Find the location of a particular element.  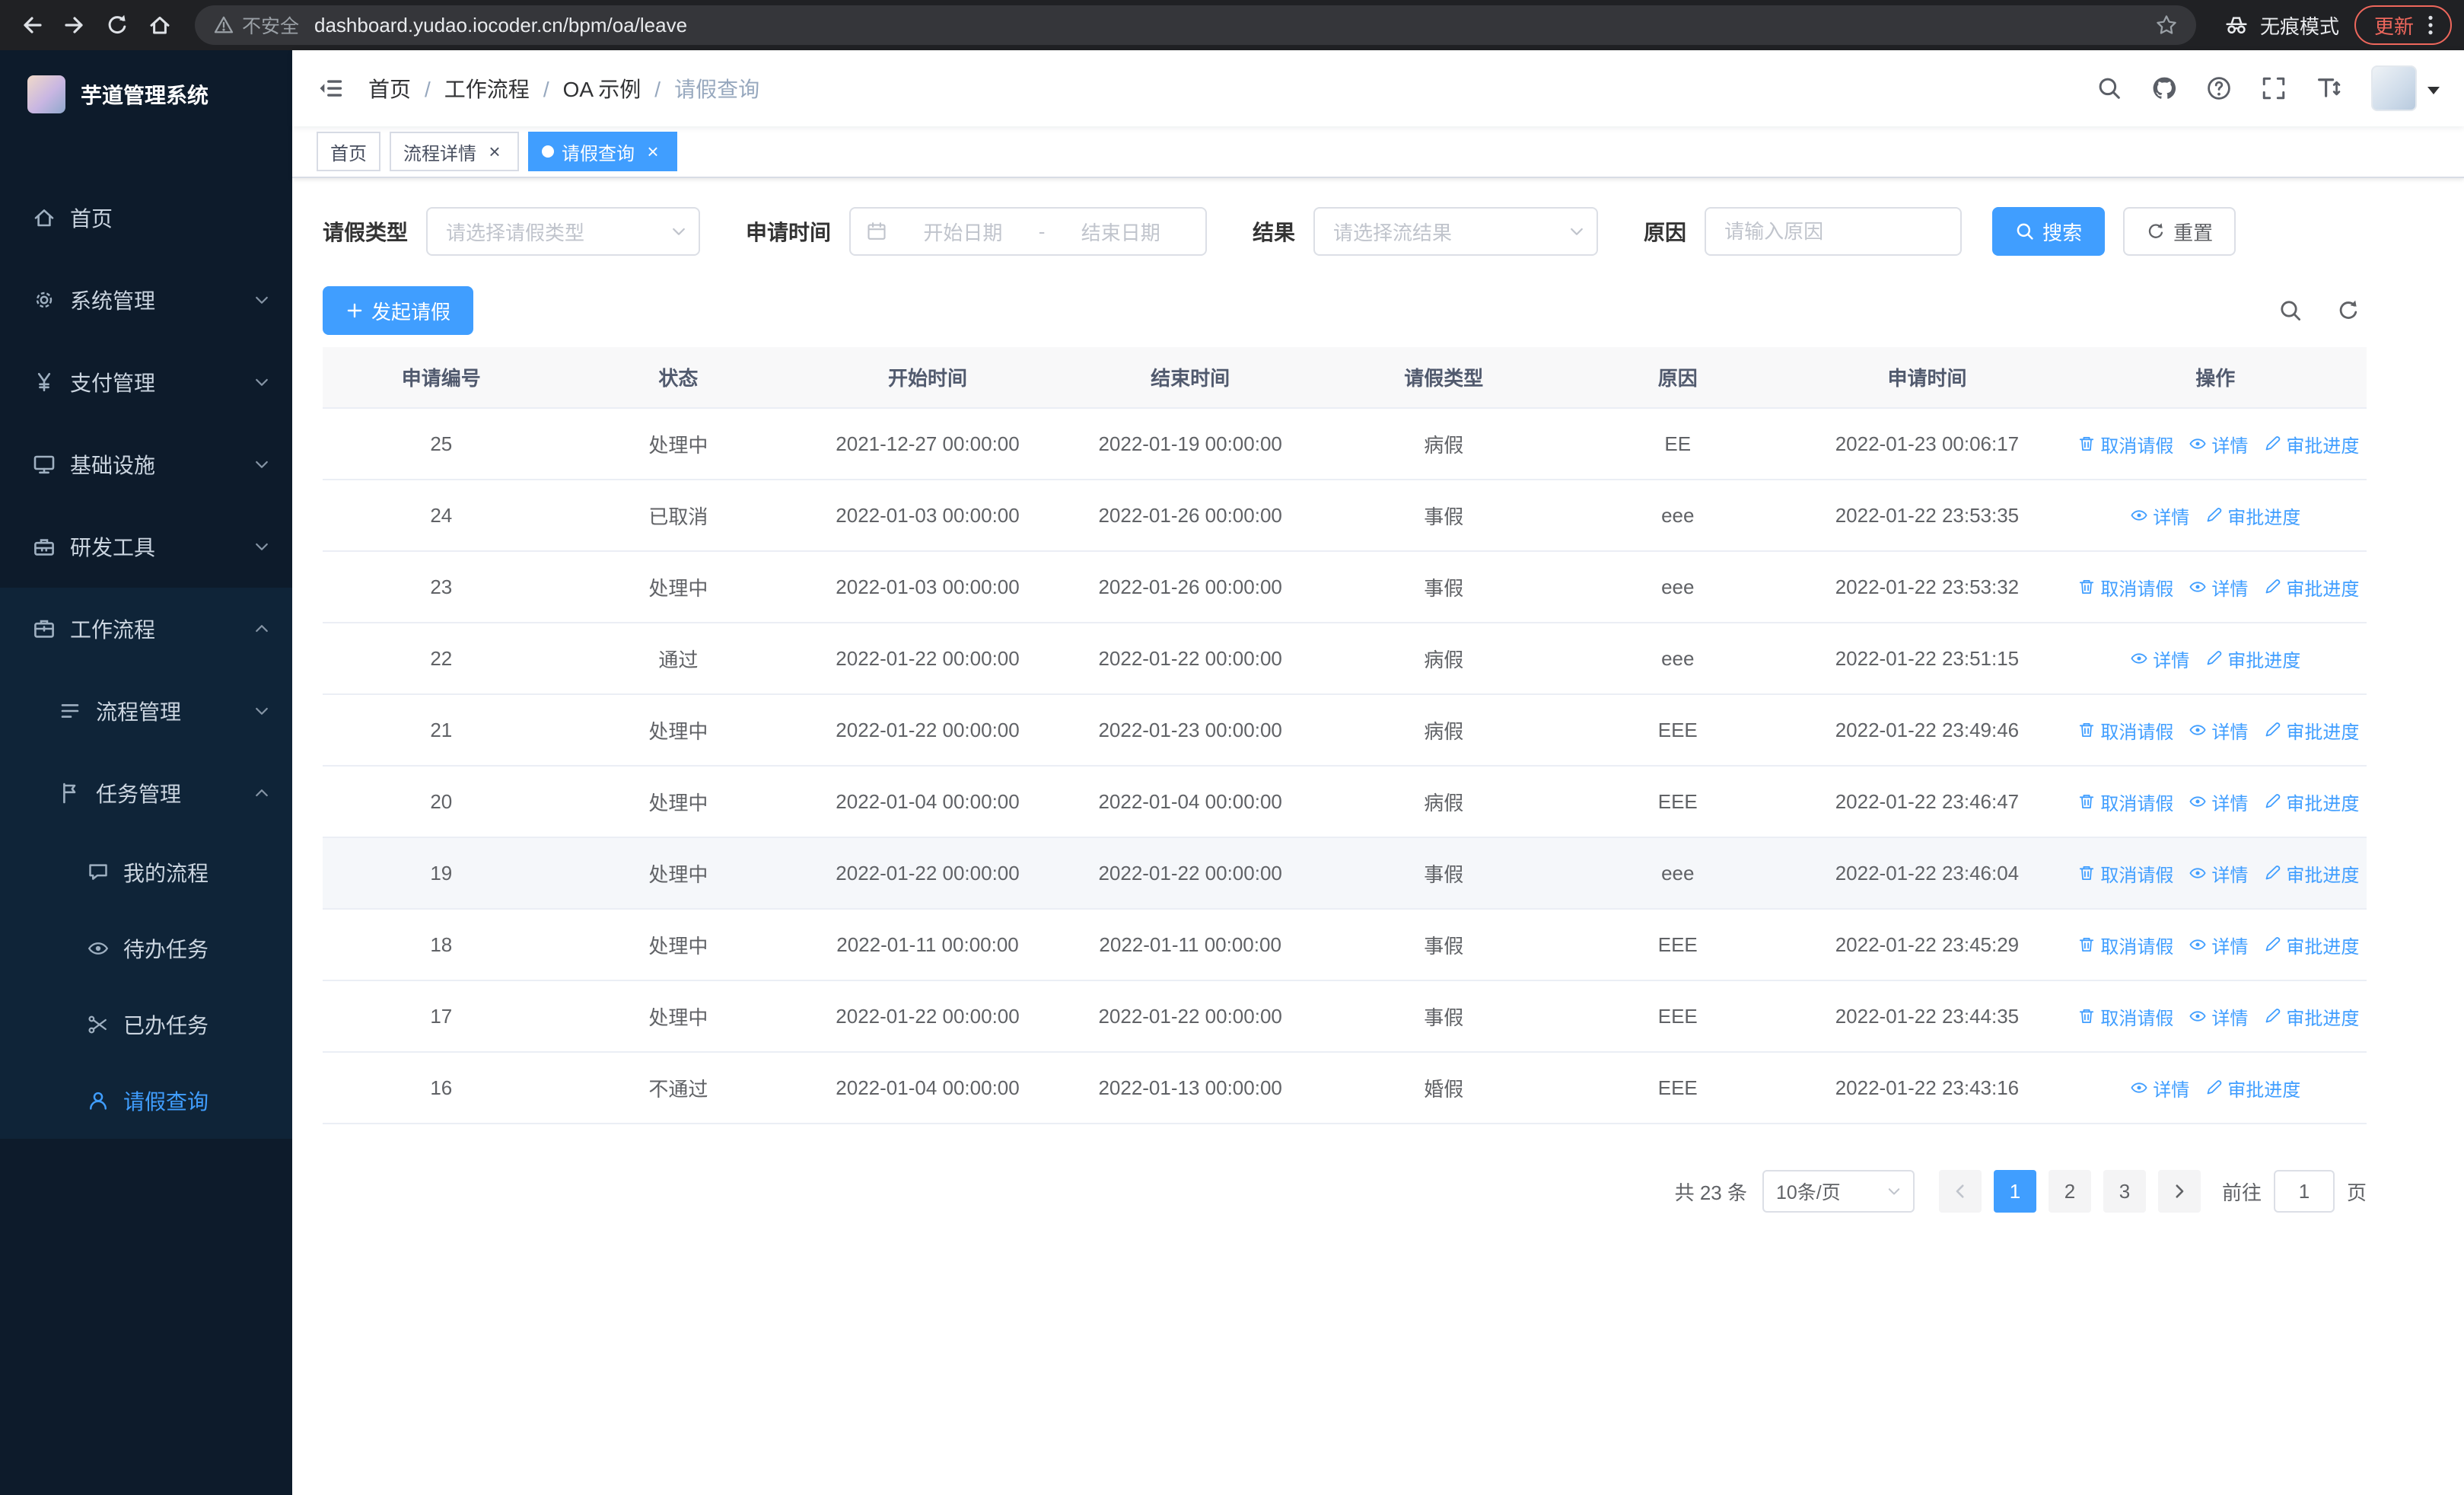

pagination: 共 23 条 10条/页 1 2 3 前往 页 is located at coordinates (1345, 1191).